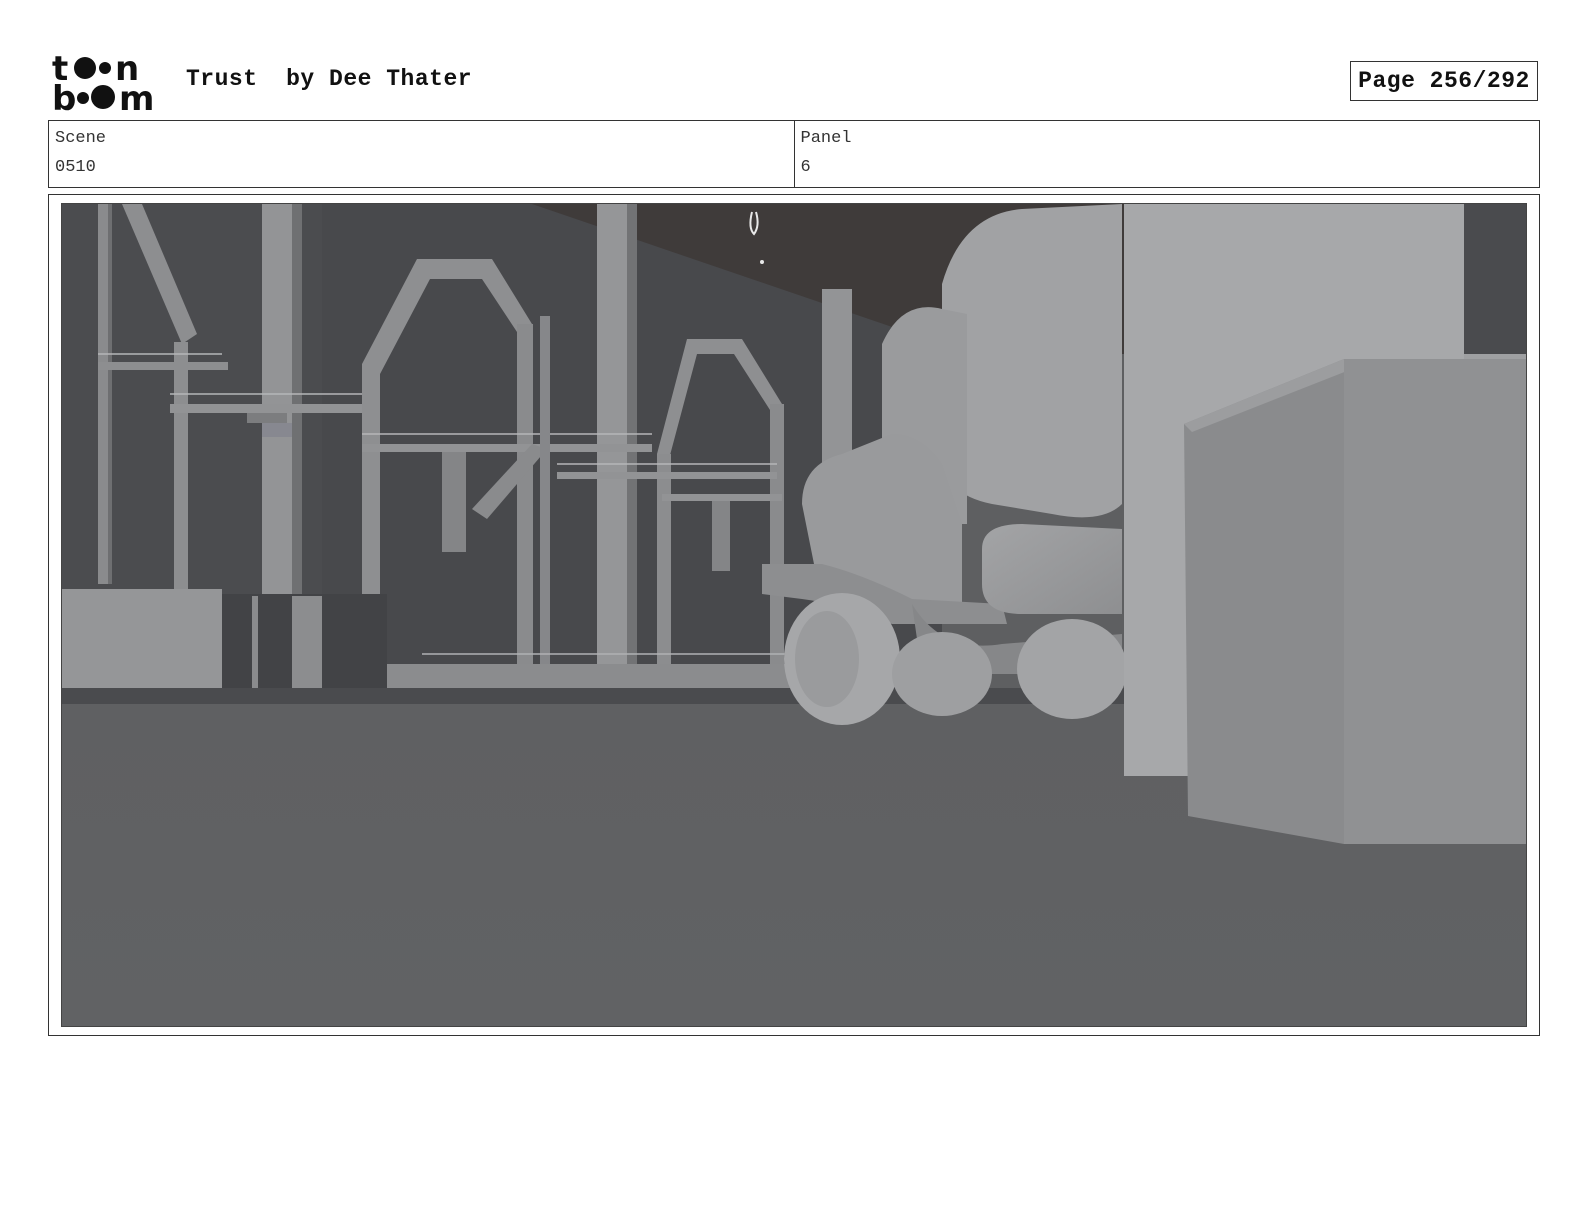 The width and height of the screenshot is (1584, 1224). What do you see at coordinates (421, 154) in the screenshot?
I see `scene-cell: Scene 0510` at bounding box center [421, 154].